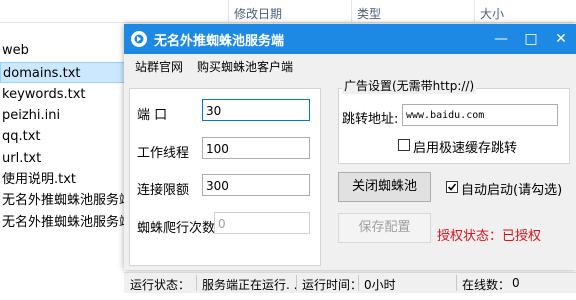 The width and height of the screenshot is (576, 300). What do you see at coordinates (163, 190) in the screenshot?
I see `connection-limit-label: 连接限额` at bounding box center [163, 190].